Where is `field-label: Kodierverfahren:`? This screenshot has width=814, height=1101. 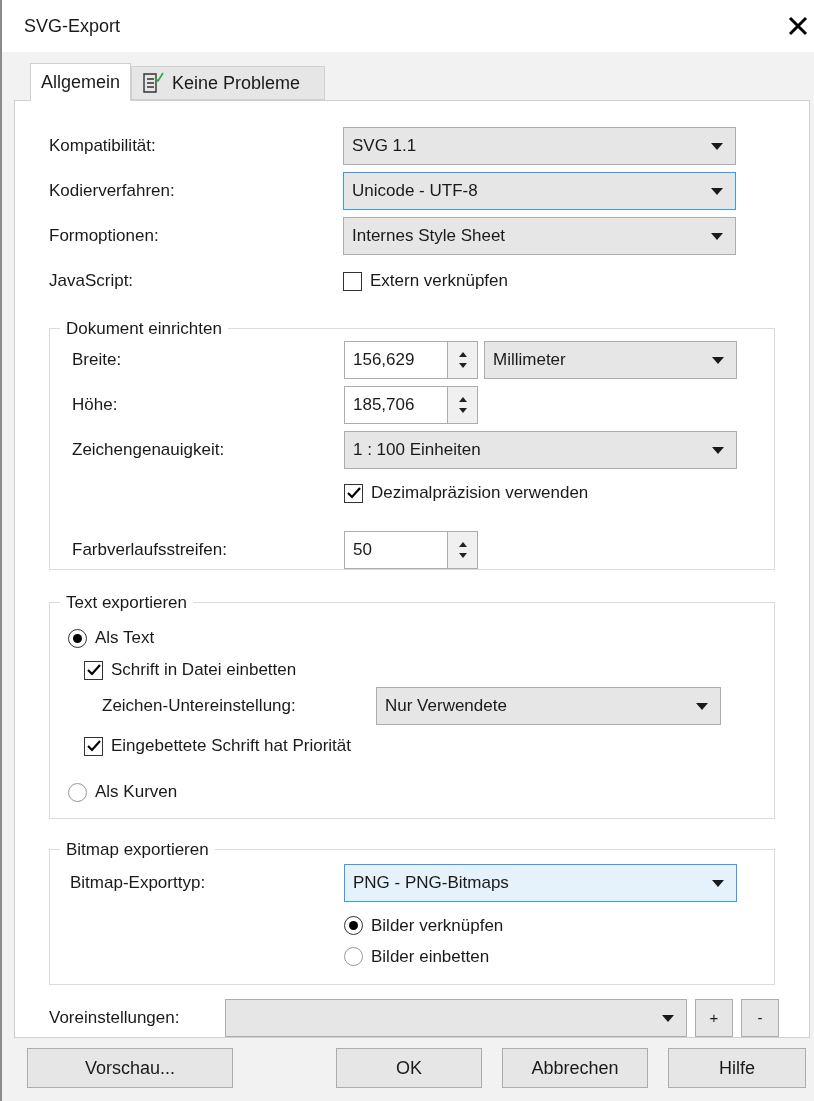 field-label: Kodierverfahren: is located at coordinates (112, 191).